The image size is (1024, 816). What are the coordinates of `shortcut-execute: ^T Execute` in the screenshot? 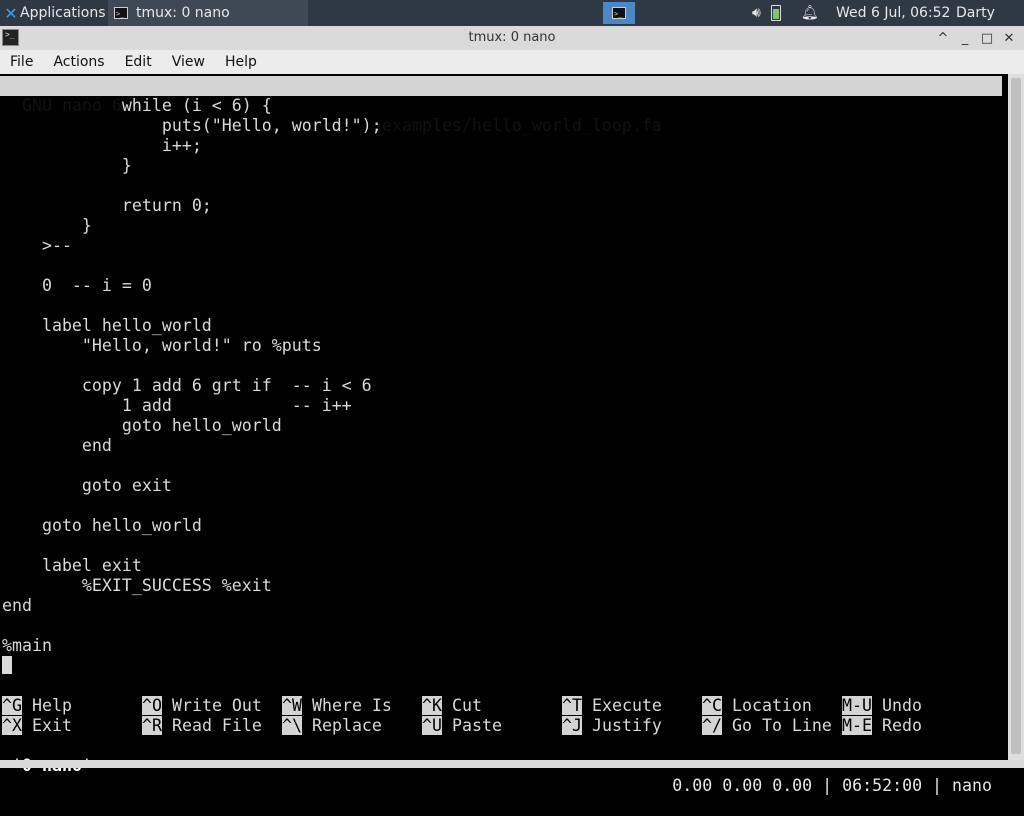 It's located at (612, 706).